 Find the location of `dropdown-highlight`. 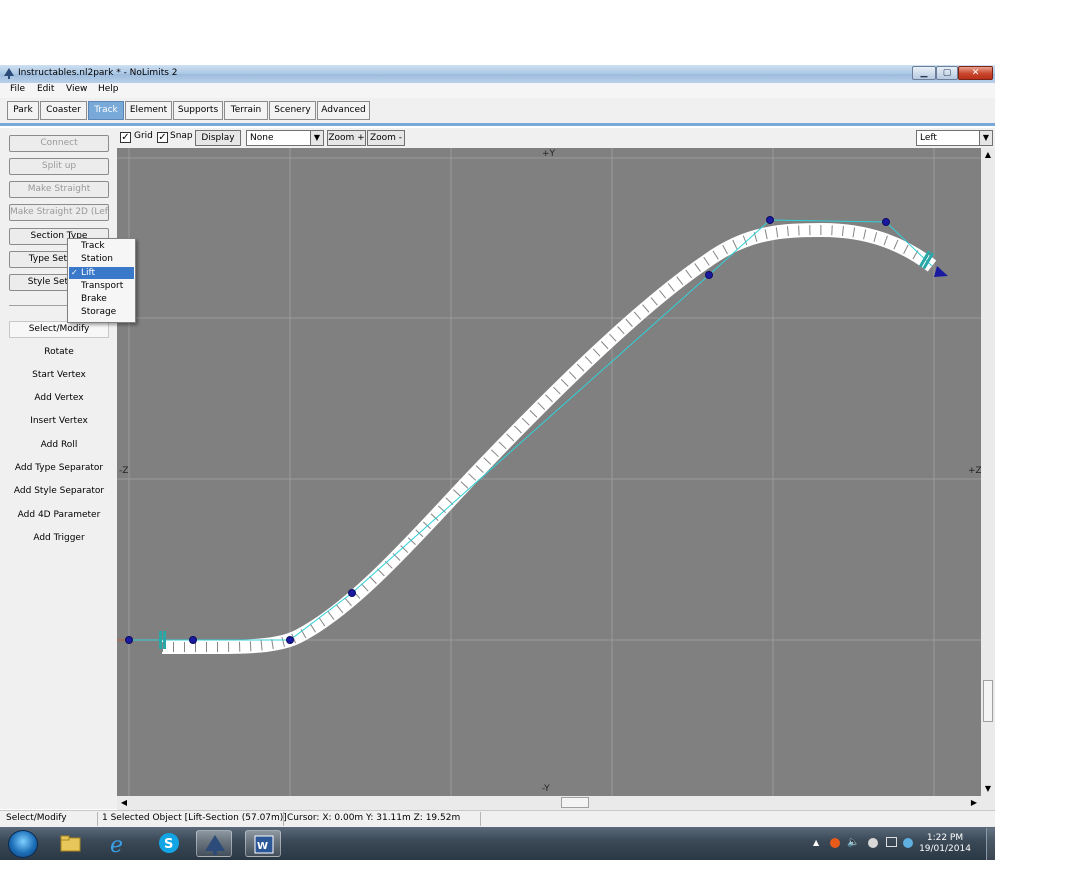

dropdown-highlight is located at coordinates (101, 273).